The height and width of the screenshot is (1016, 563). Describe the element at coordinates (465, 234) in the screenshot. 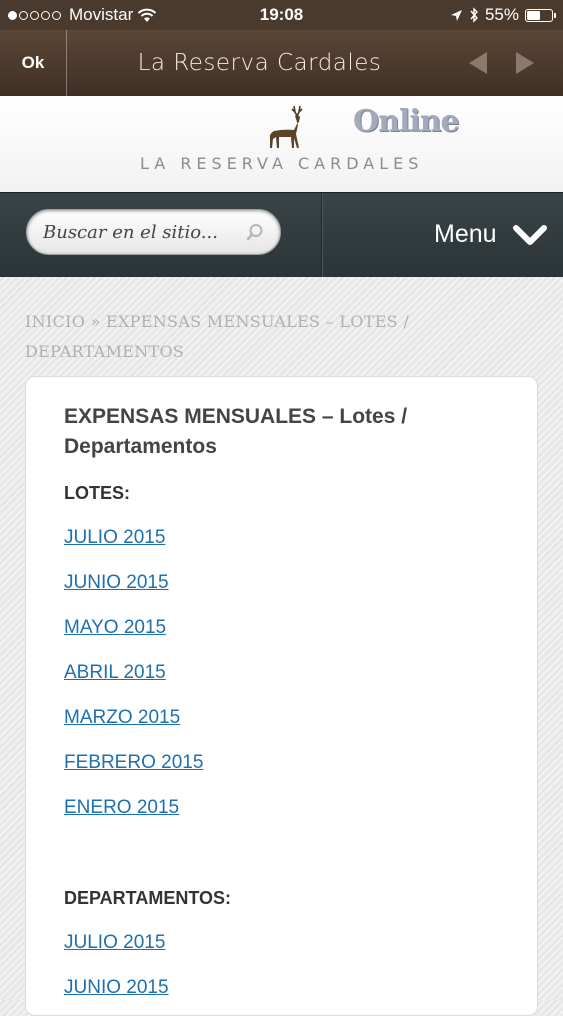

I see `menu-label: Menu` at that location.